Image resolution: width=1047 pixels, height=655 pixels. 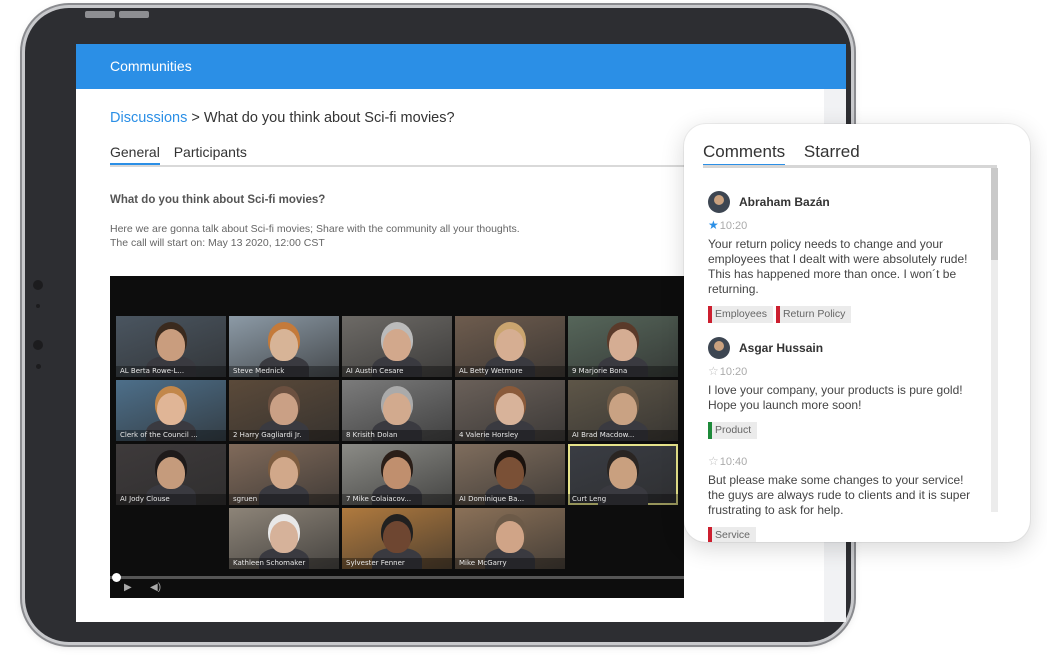 What do you see at coordinates (733, 462) in the screenshot?
I see `comment-time: 10:40` at bounding box center [733, 462].